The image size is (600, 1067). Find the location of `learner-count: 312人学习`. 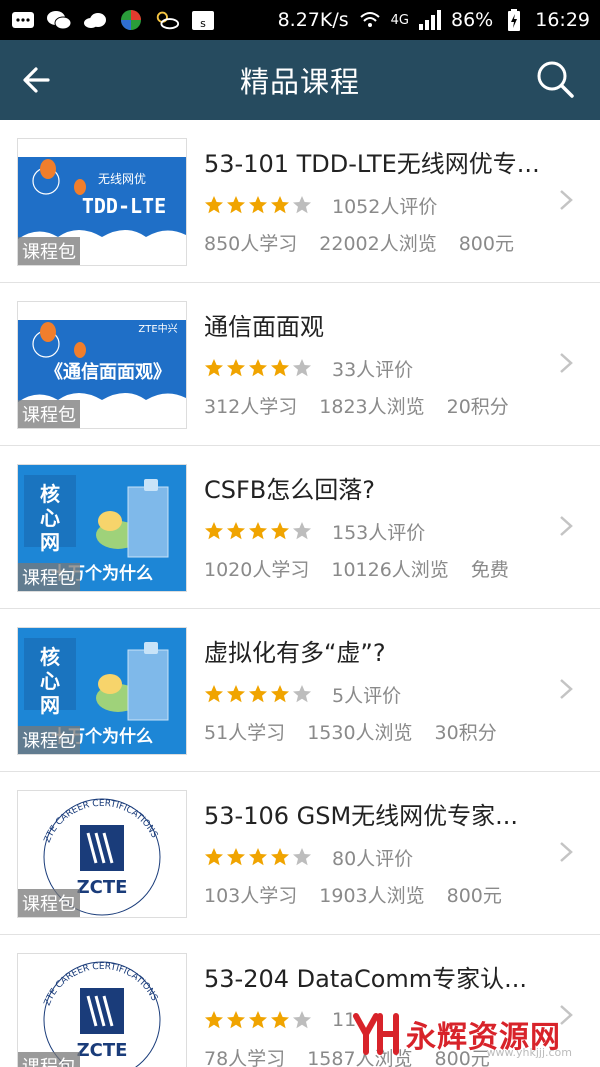

learner-count: 312人学习 is located at coordinates (251, 407).